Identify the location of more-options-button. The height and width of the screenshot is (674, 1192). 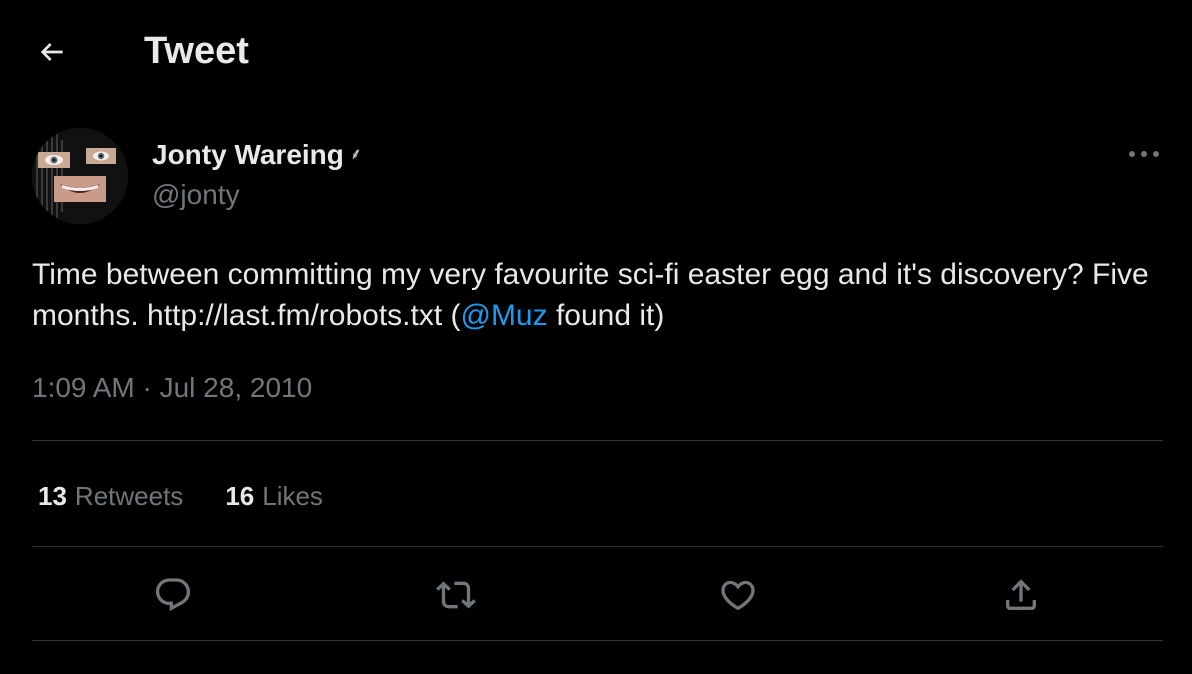
(1144, 154).